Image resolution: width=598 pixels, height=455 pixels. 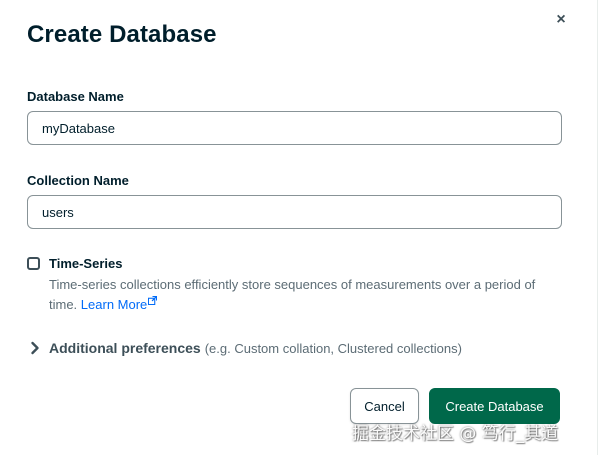 What do you see at coordinates (494, 406) in the screenshot?
I see `create-database-button: Create Database` at bounding box center [494, 406].